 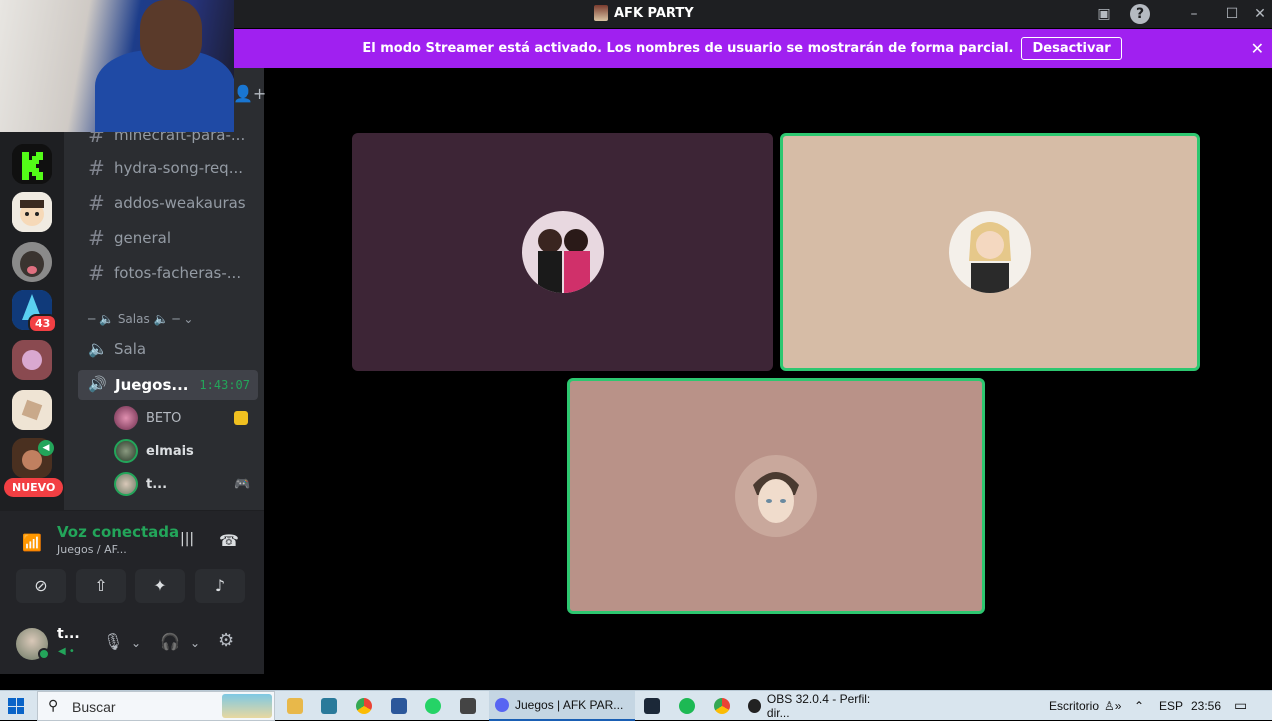 I want to click on close-window-icon: ✕, so click(x=1260, y=14).